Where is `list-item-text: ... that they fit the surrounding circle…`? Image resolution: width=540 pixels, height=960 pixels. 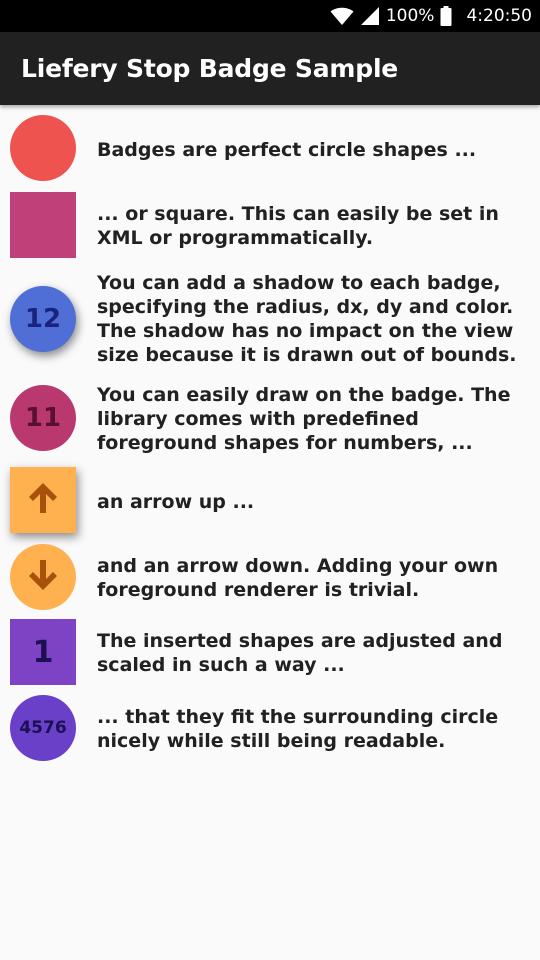
list-item-text: ... that they fit the surrounding circle… is located at coordinates (298, 729).